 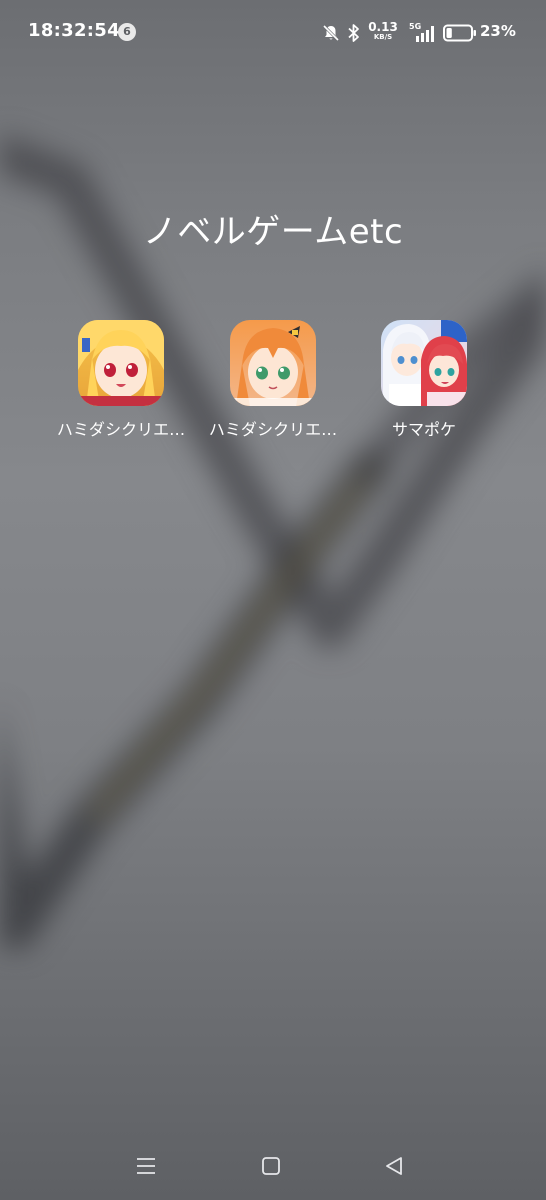 I want to click on navigation-bar, so click(x=273, y=1166).